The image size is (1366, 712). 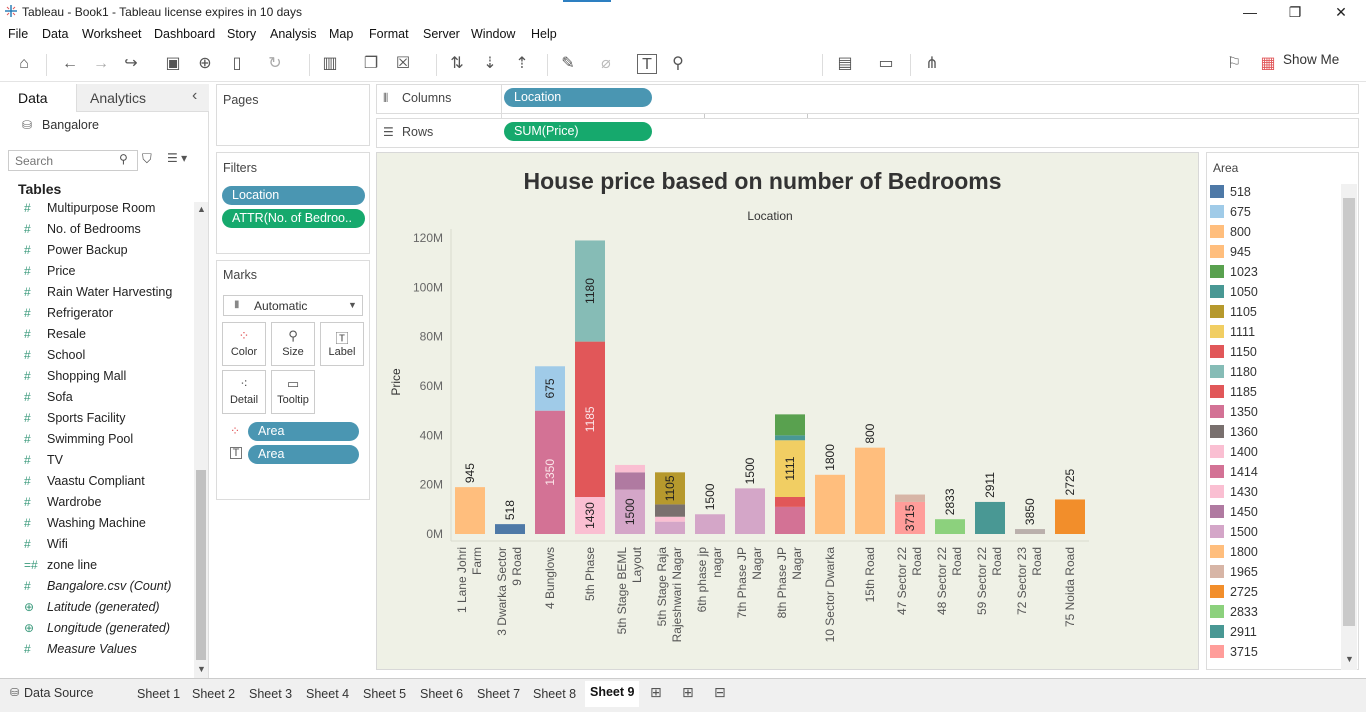 What do you see at coordinates (244, 392) in the screenshot?
I see `detail-button: ⁖ Detail` at bounding box center [244, 392].